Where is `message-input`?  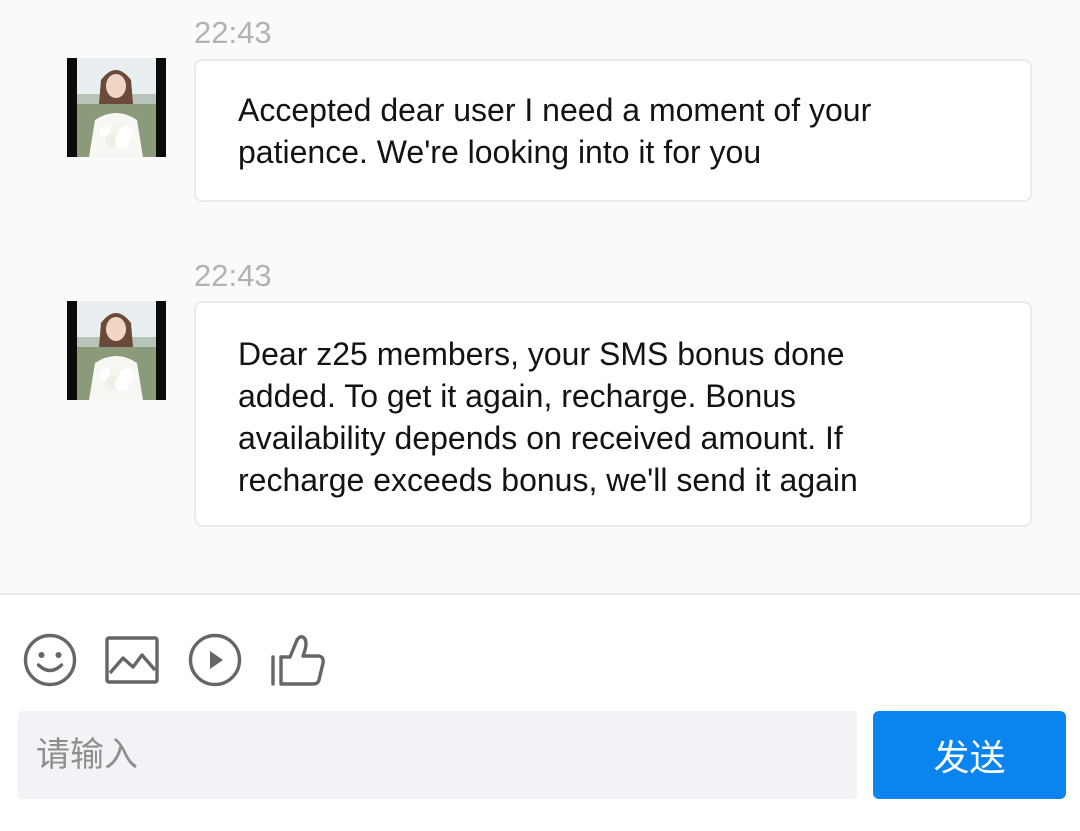 message-input is located at coordinates (437, 755).